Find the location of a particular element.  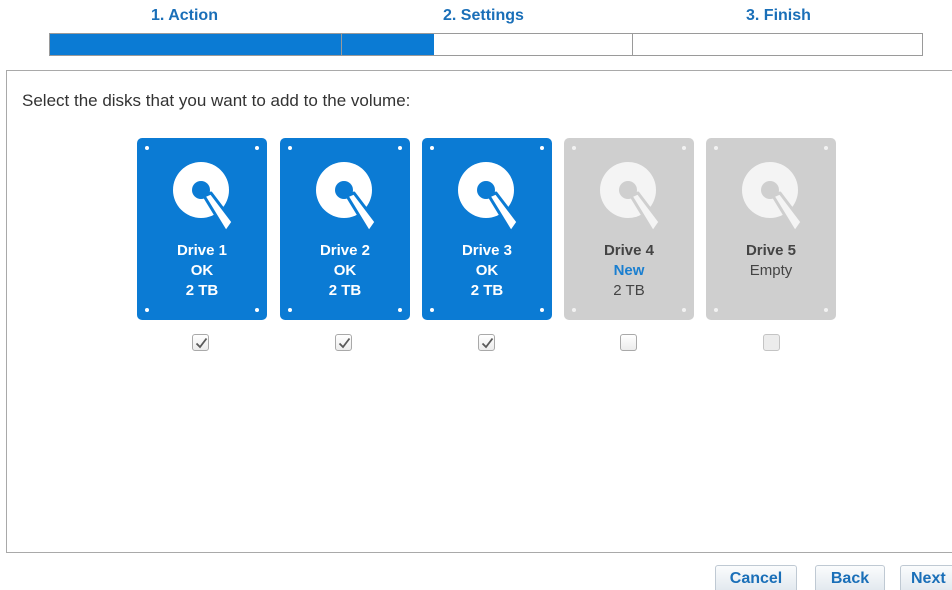

drive-card-2: Drive 2 OK 2 TB is located at coordinates (345, 229).